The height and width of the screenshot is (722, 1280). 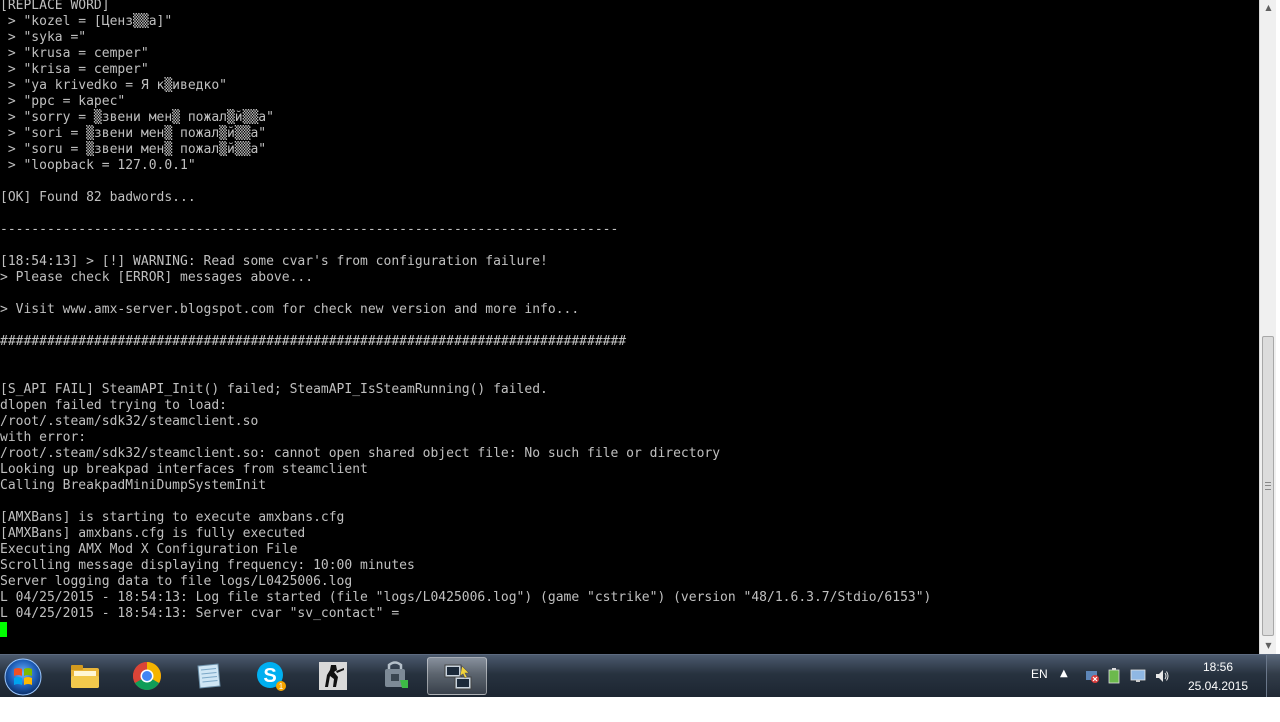 What do you see at coordinates (55, 6) in the screenshot?
I see `terminal-line: [REPLACE WORD]` at bounding box center [55, 6].